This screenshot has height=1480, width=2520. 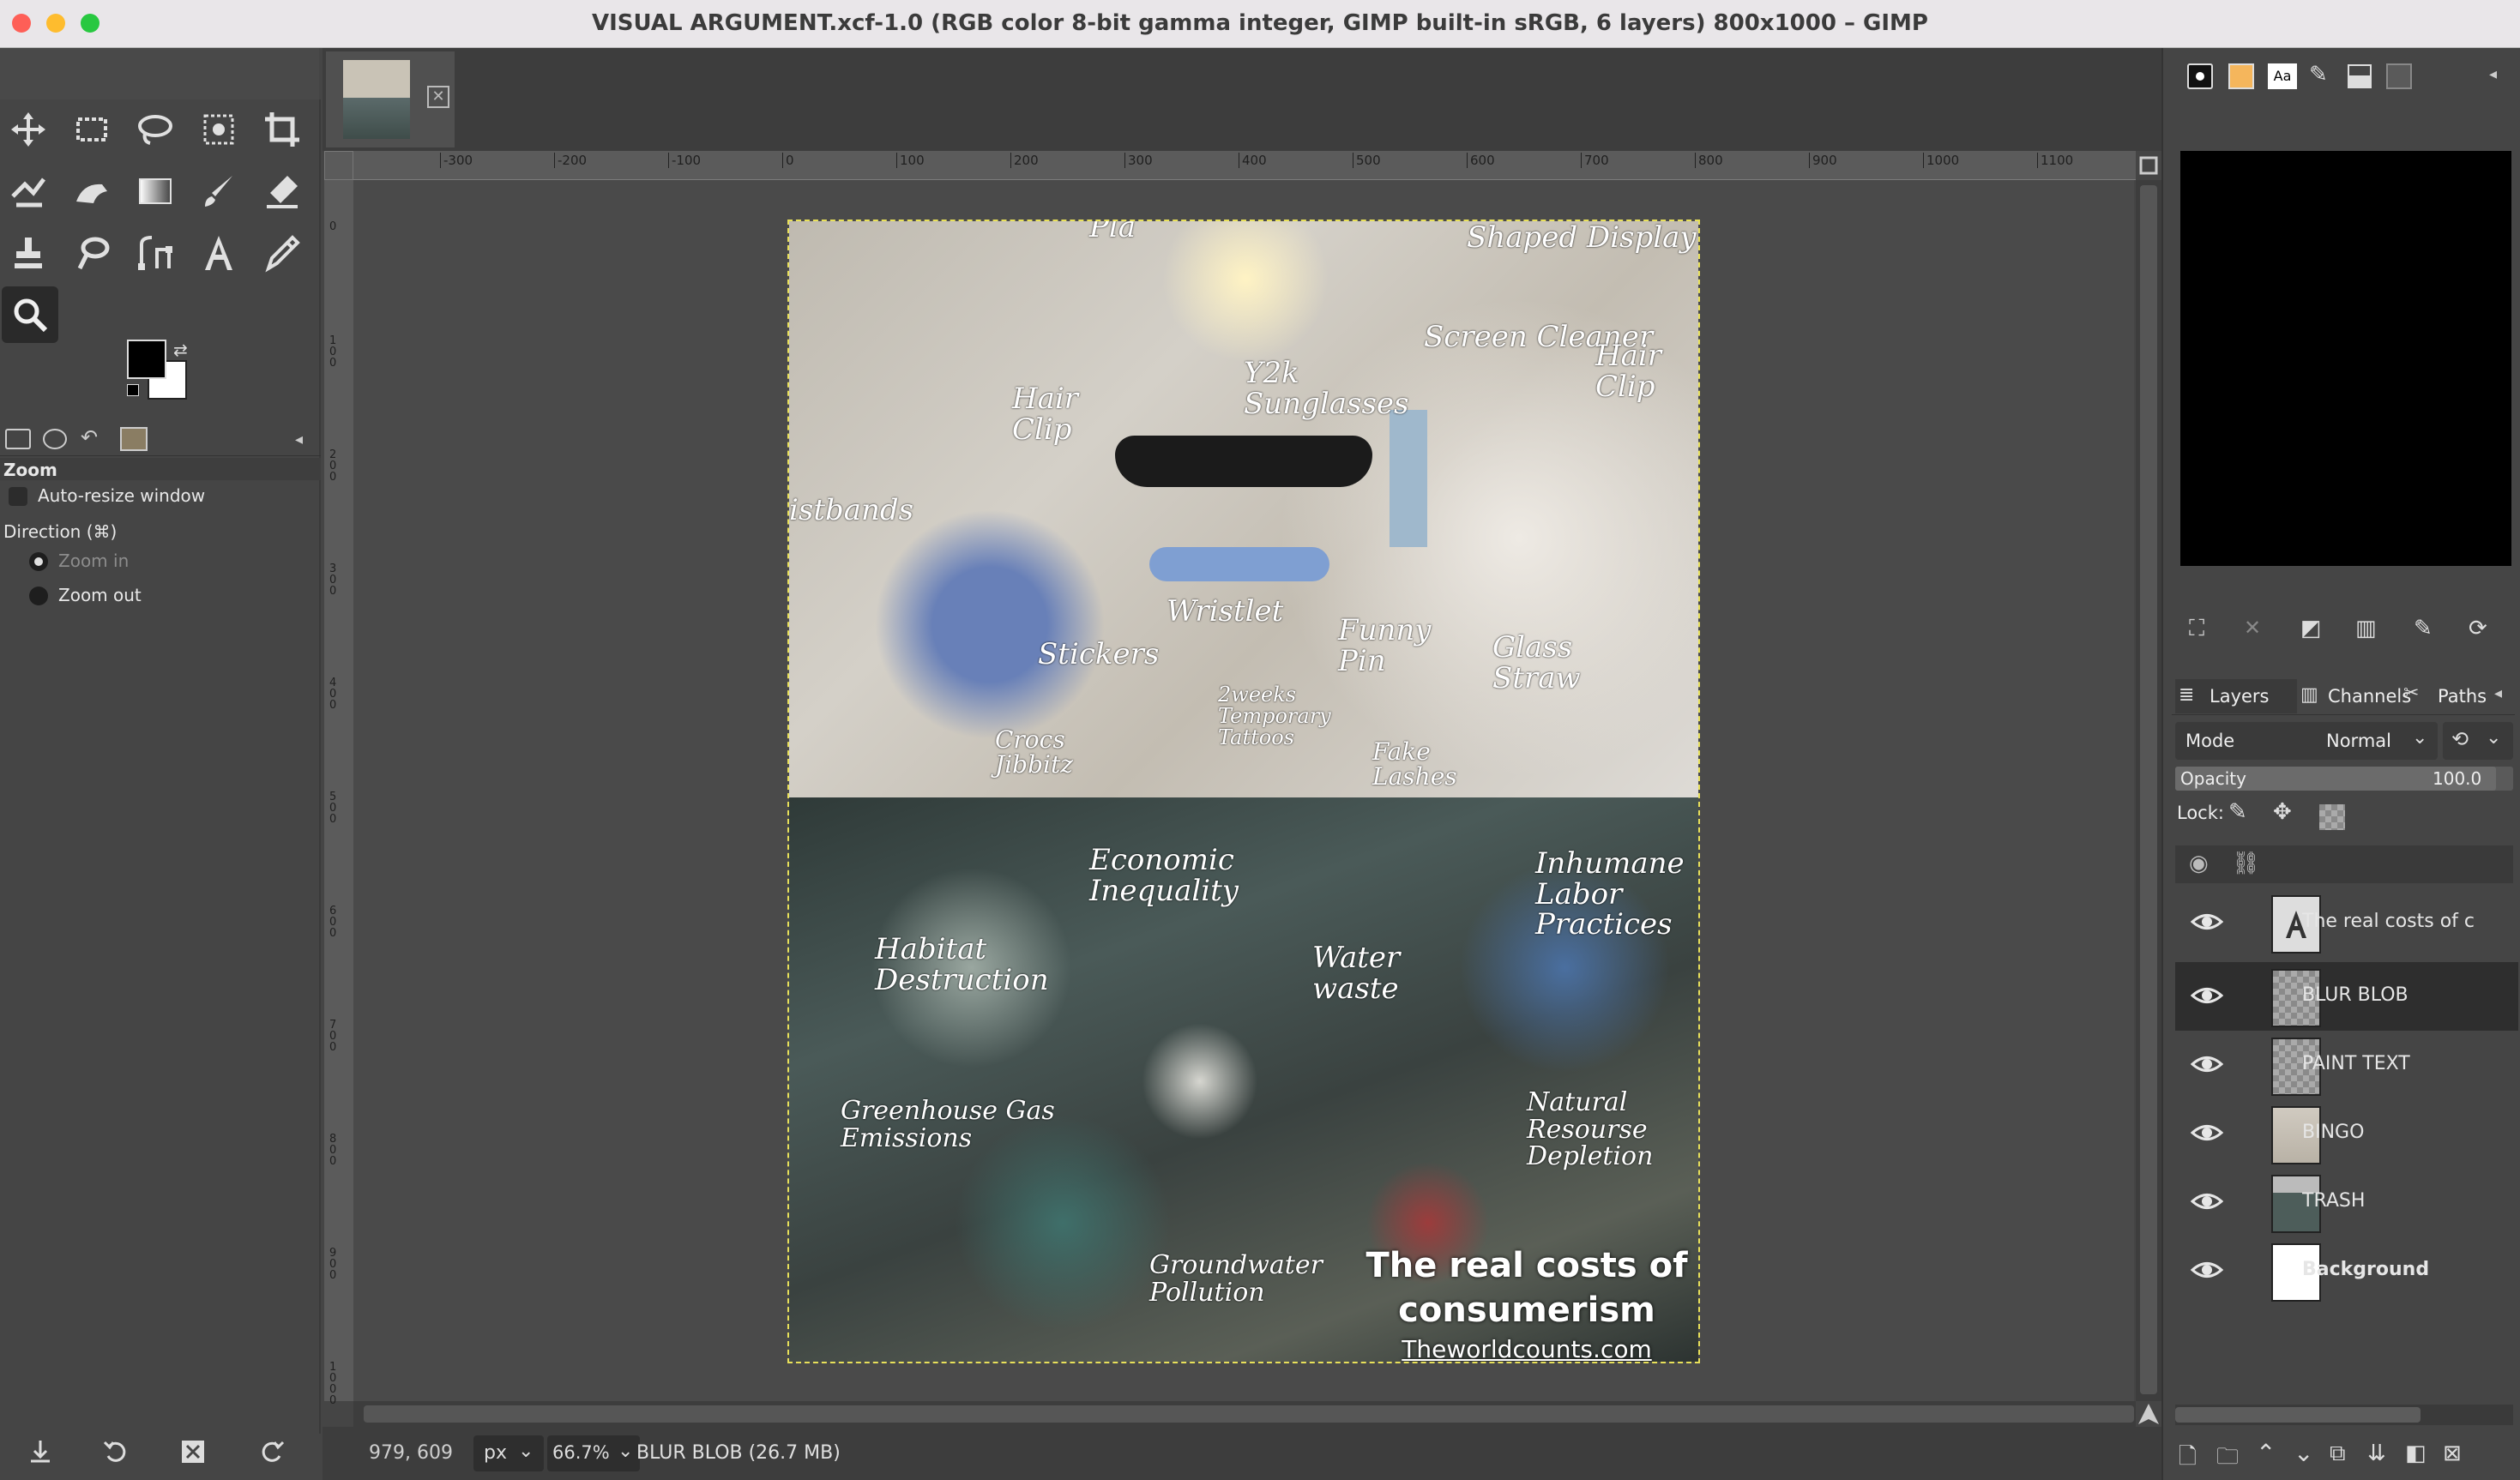 What do you see at coordinates (115, 1453) in the screenshot?
I see `restore-options-icon` at bounding box center [115, 1453].